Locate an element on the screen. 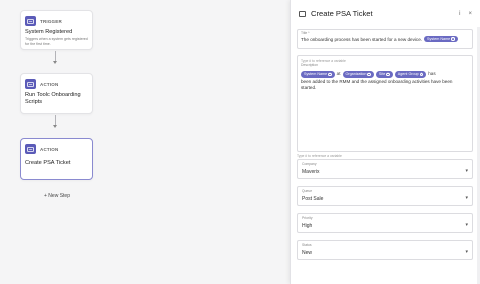  node-title: Run Toolc Onboarding Scripts is located at coordinates (53, 98).